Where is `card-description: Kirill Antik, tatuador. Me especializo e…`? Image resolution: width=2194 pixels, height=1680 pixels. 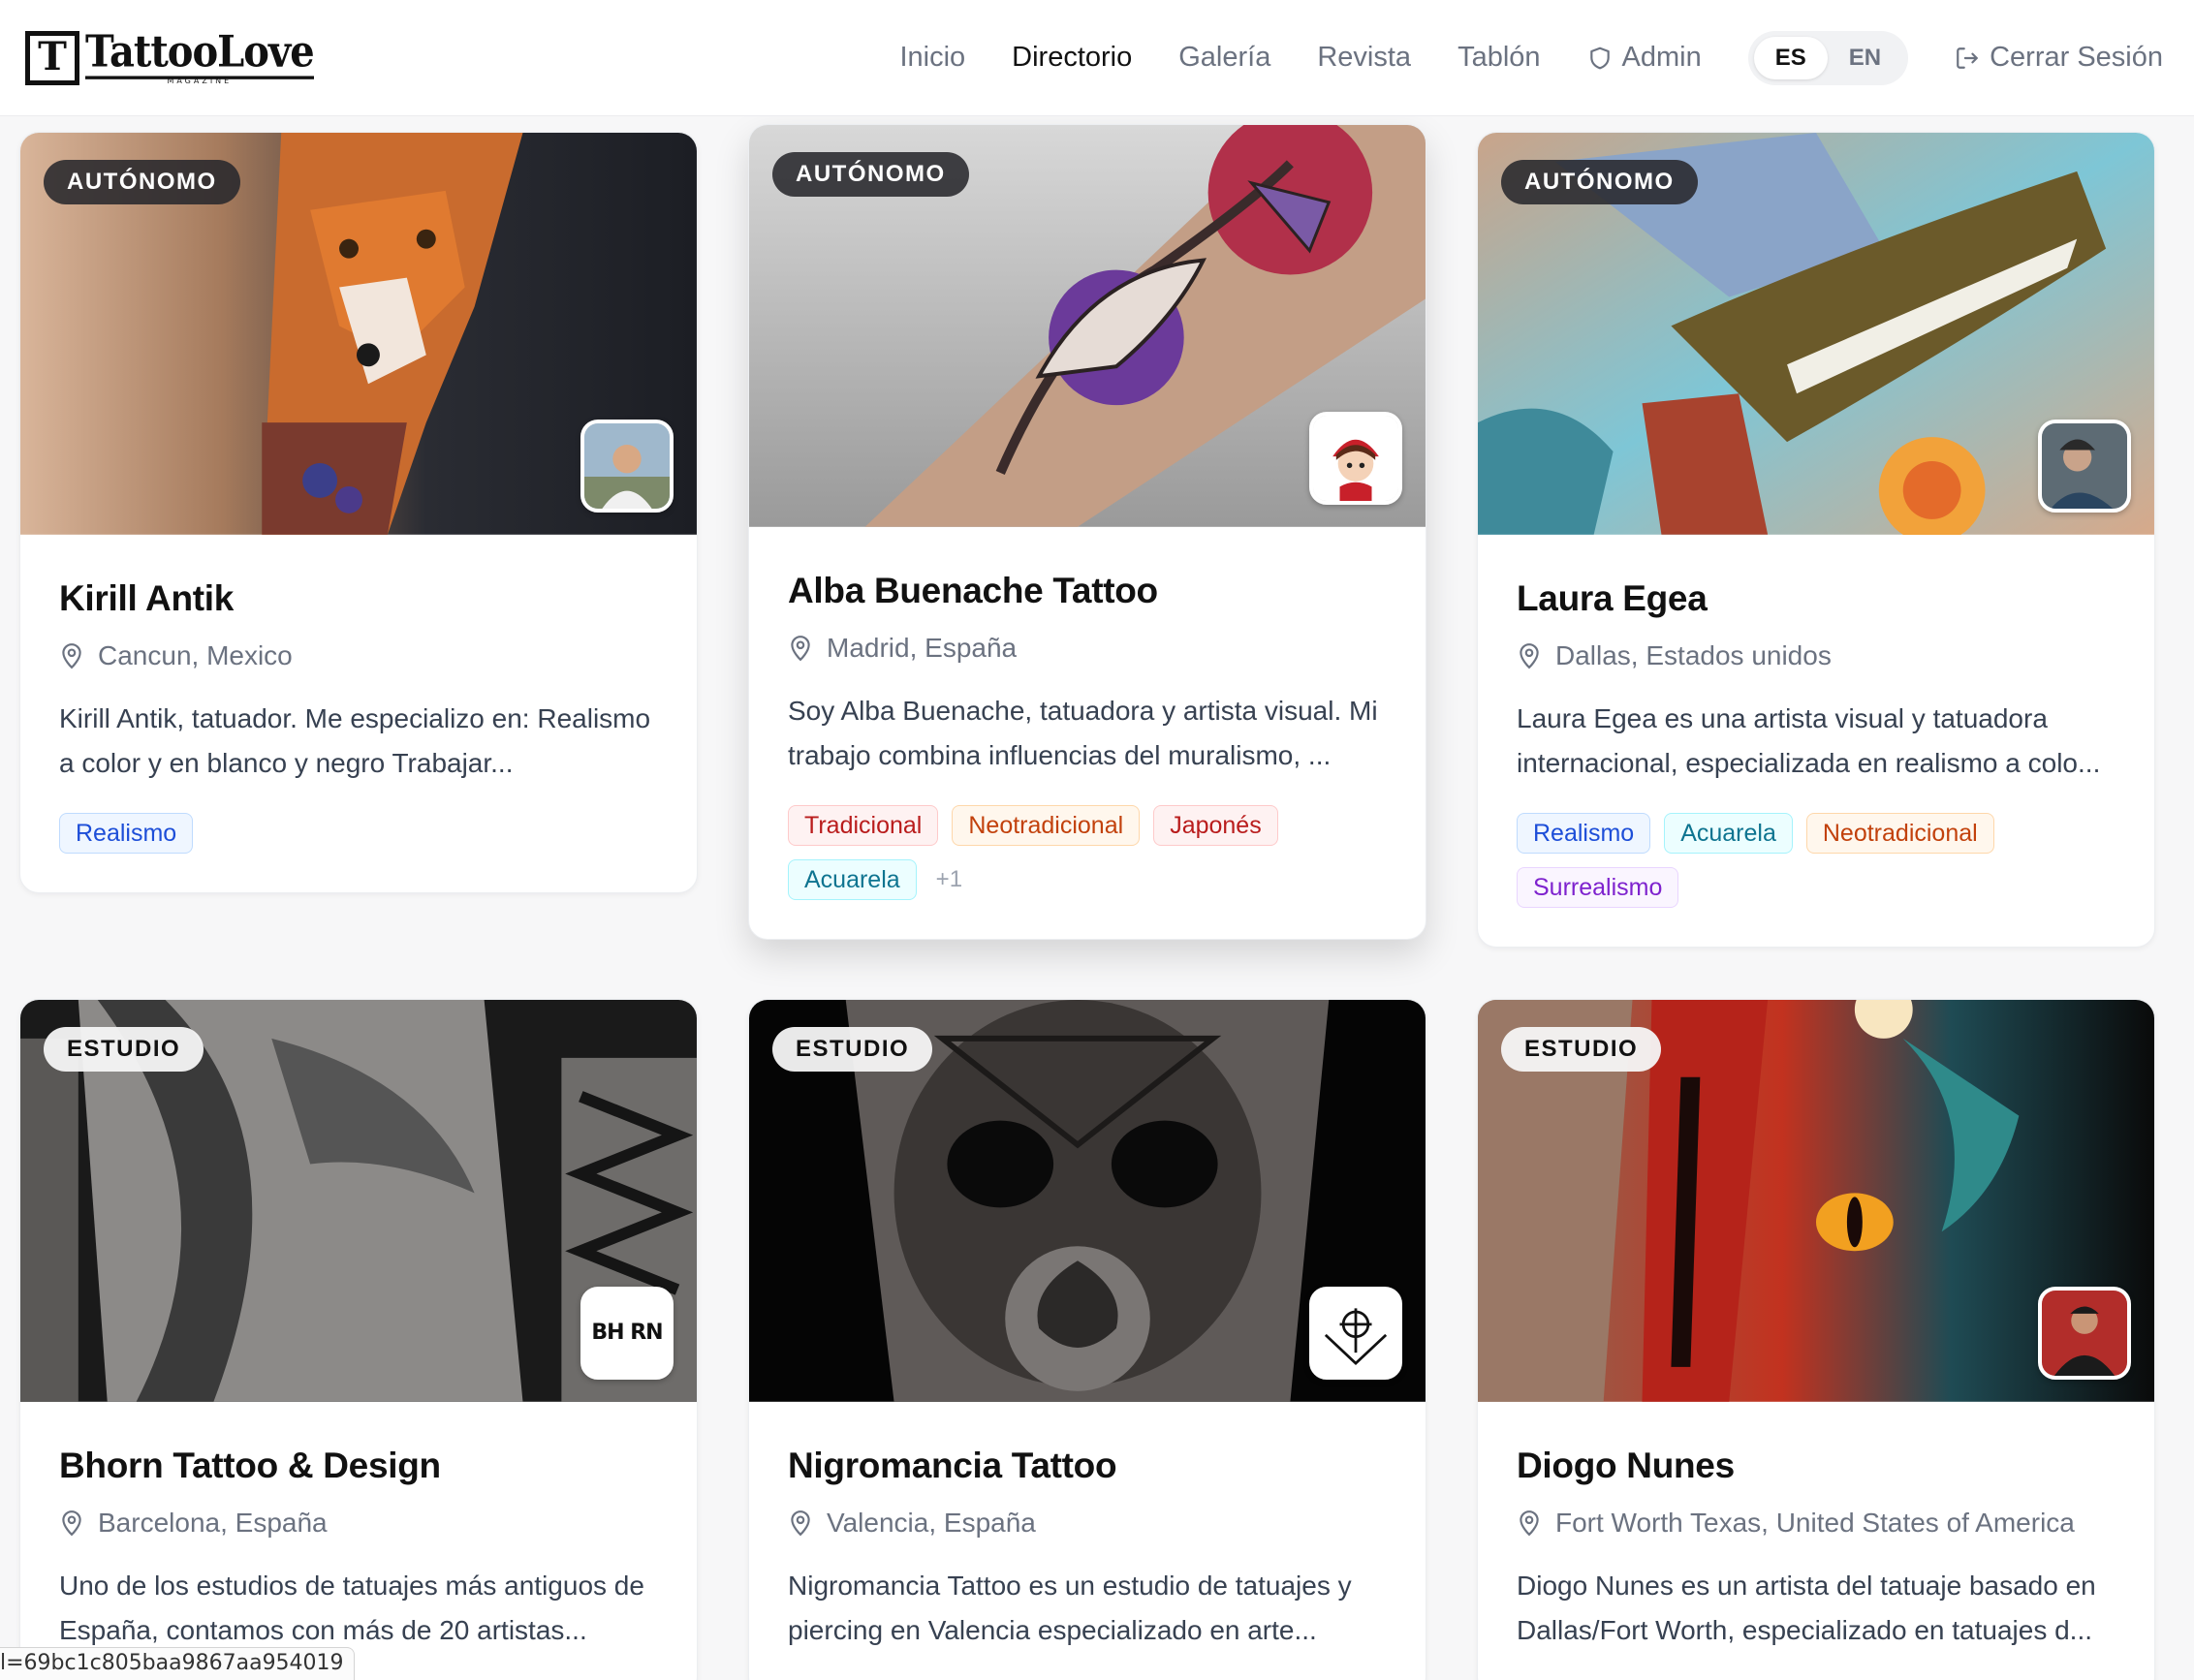 card-description: Kirill Antik, tatuador. Me especializo e… is located at coordinates (355, 740).